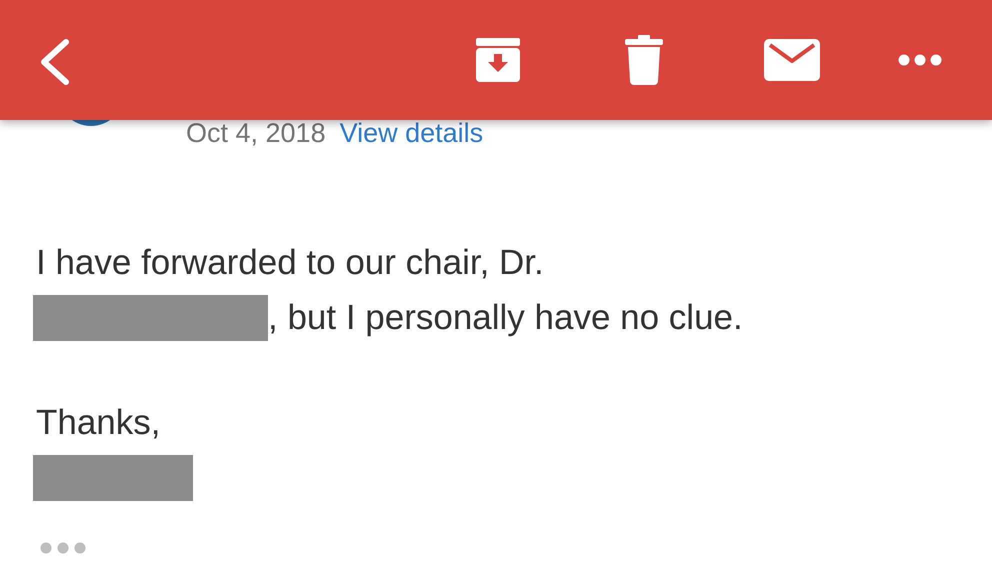 The height and width of the screenshot is (576, 992). I want to click on archive-icon, so click(498, 60).